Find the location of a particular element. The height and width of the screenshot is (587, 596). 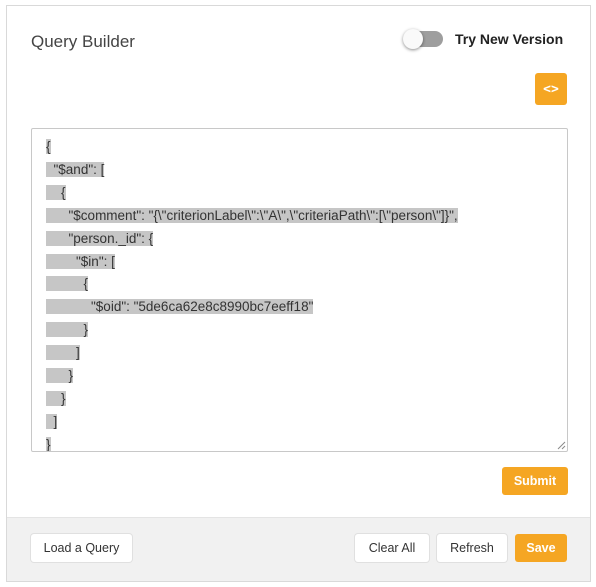

code-line: "person._id": { is located at coordinates (100, 238).